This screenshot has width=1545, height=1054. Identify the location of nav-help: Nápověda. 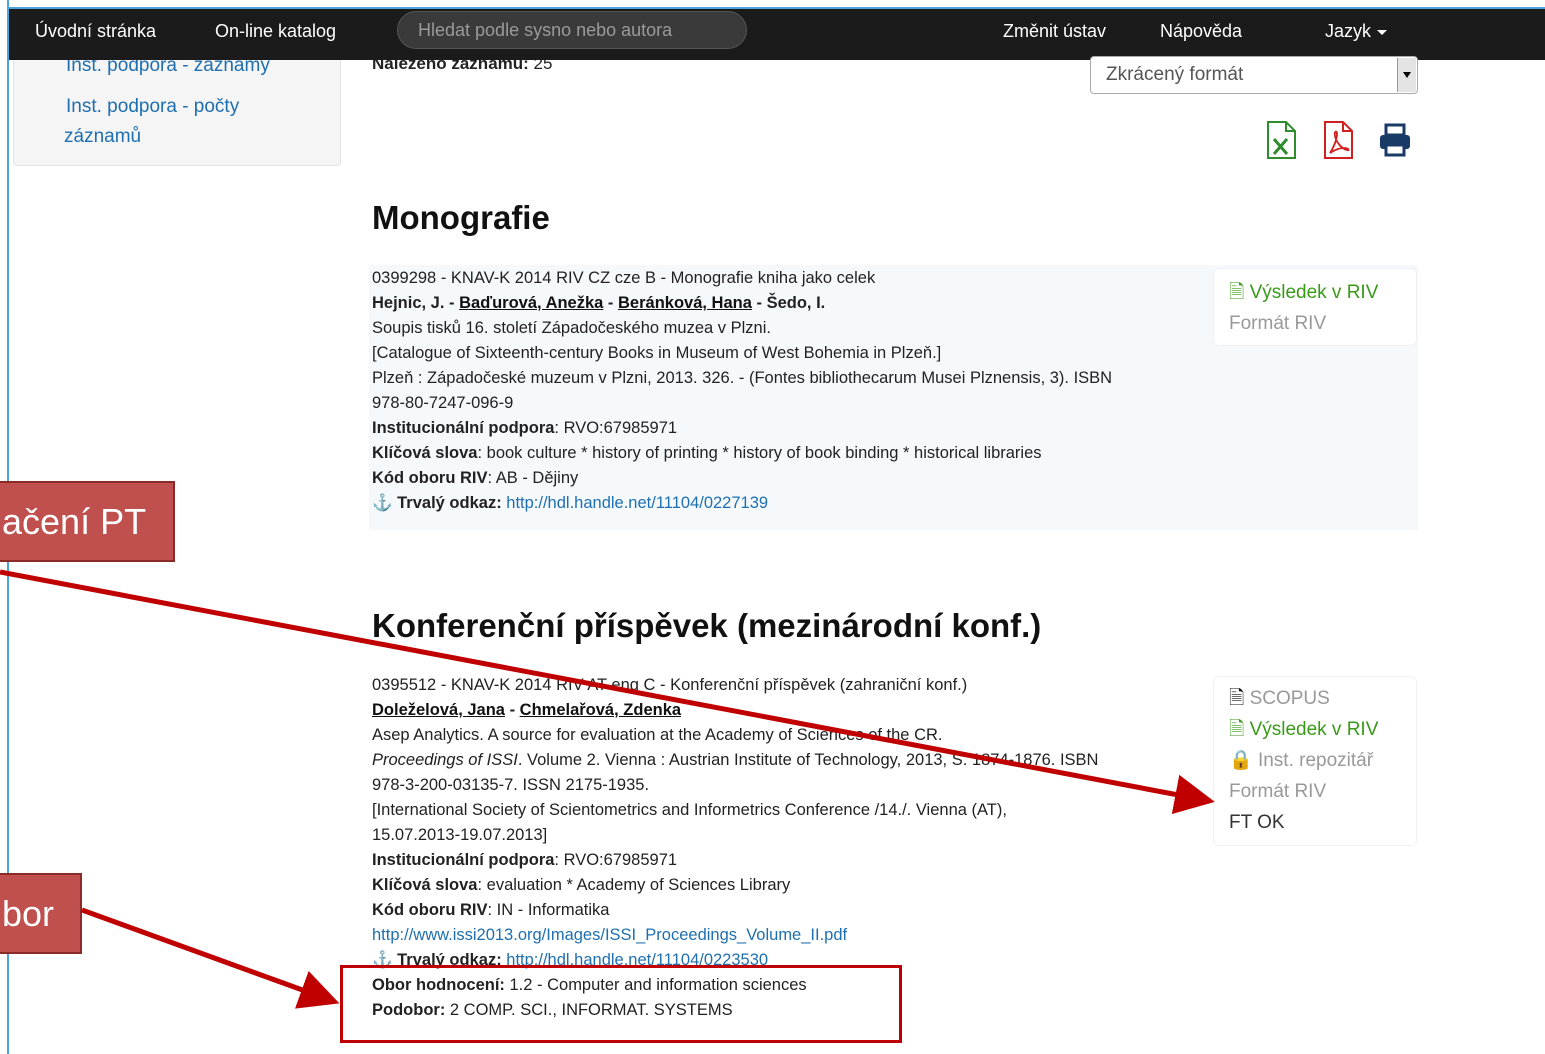
(1201, 34).